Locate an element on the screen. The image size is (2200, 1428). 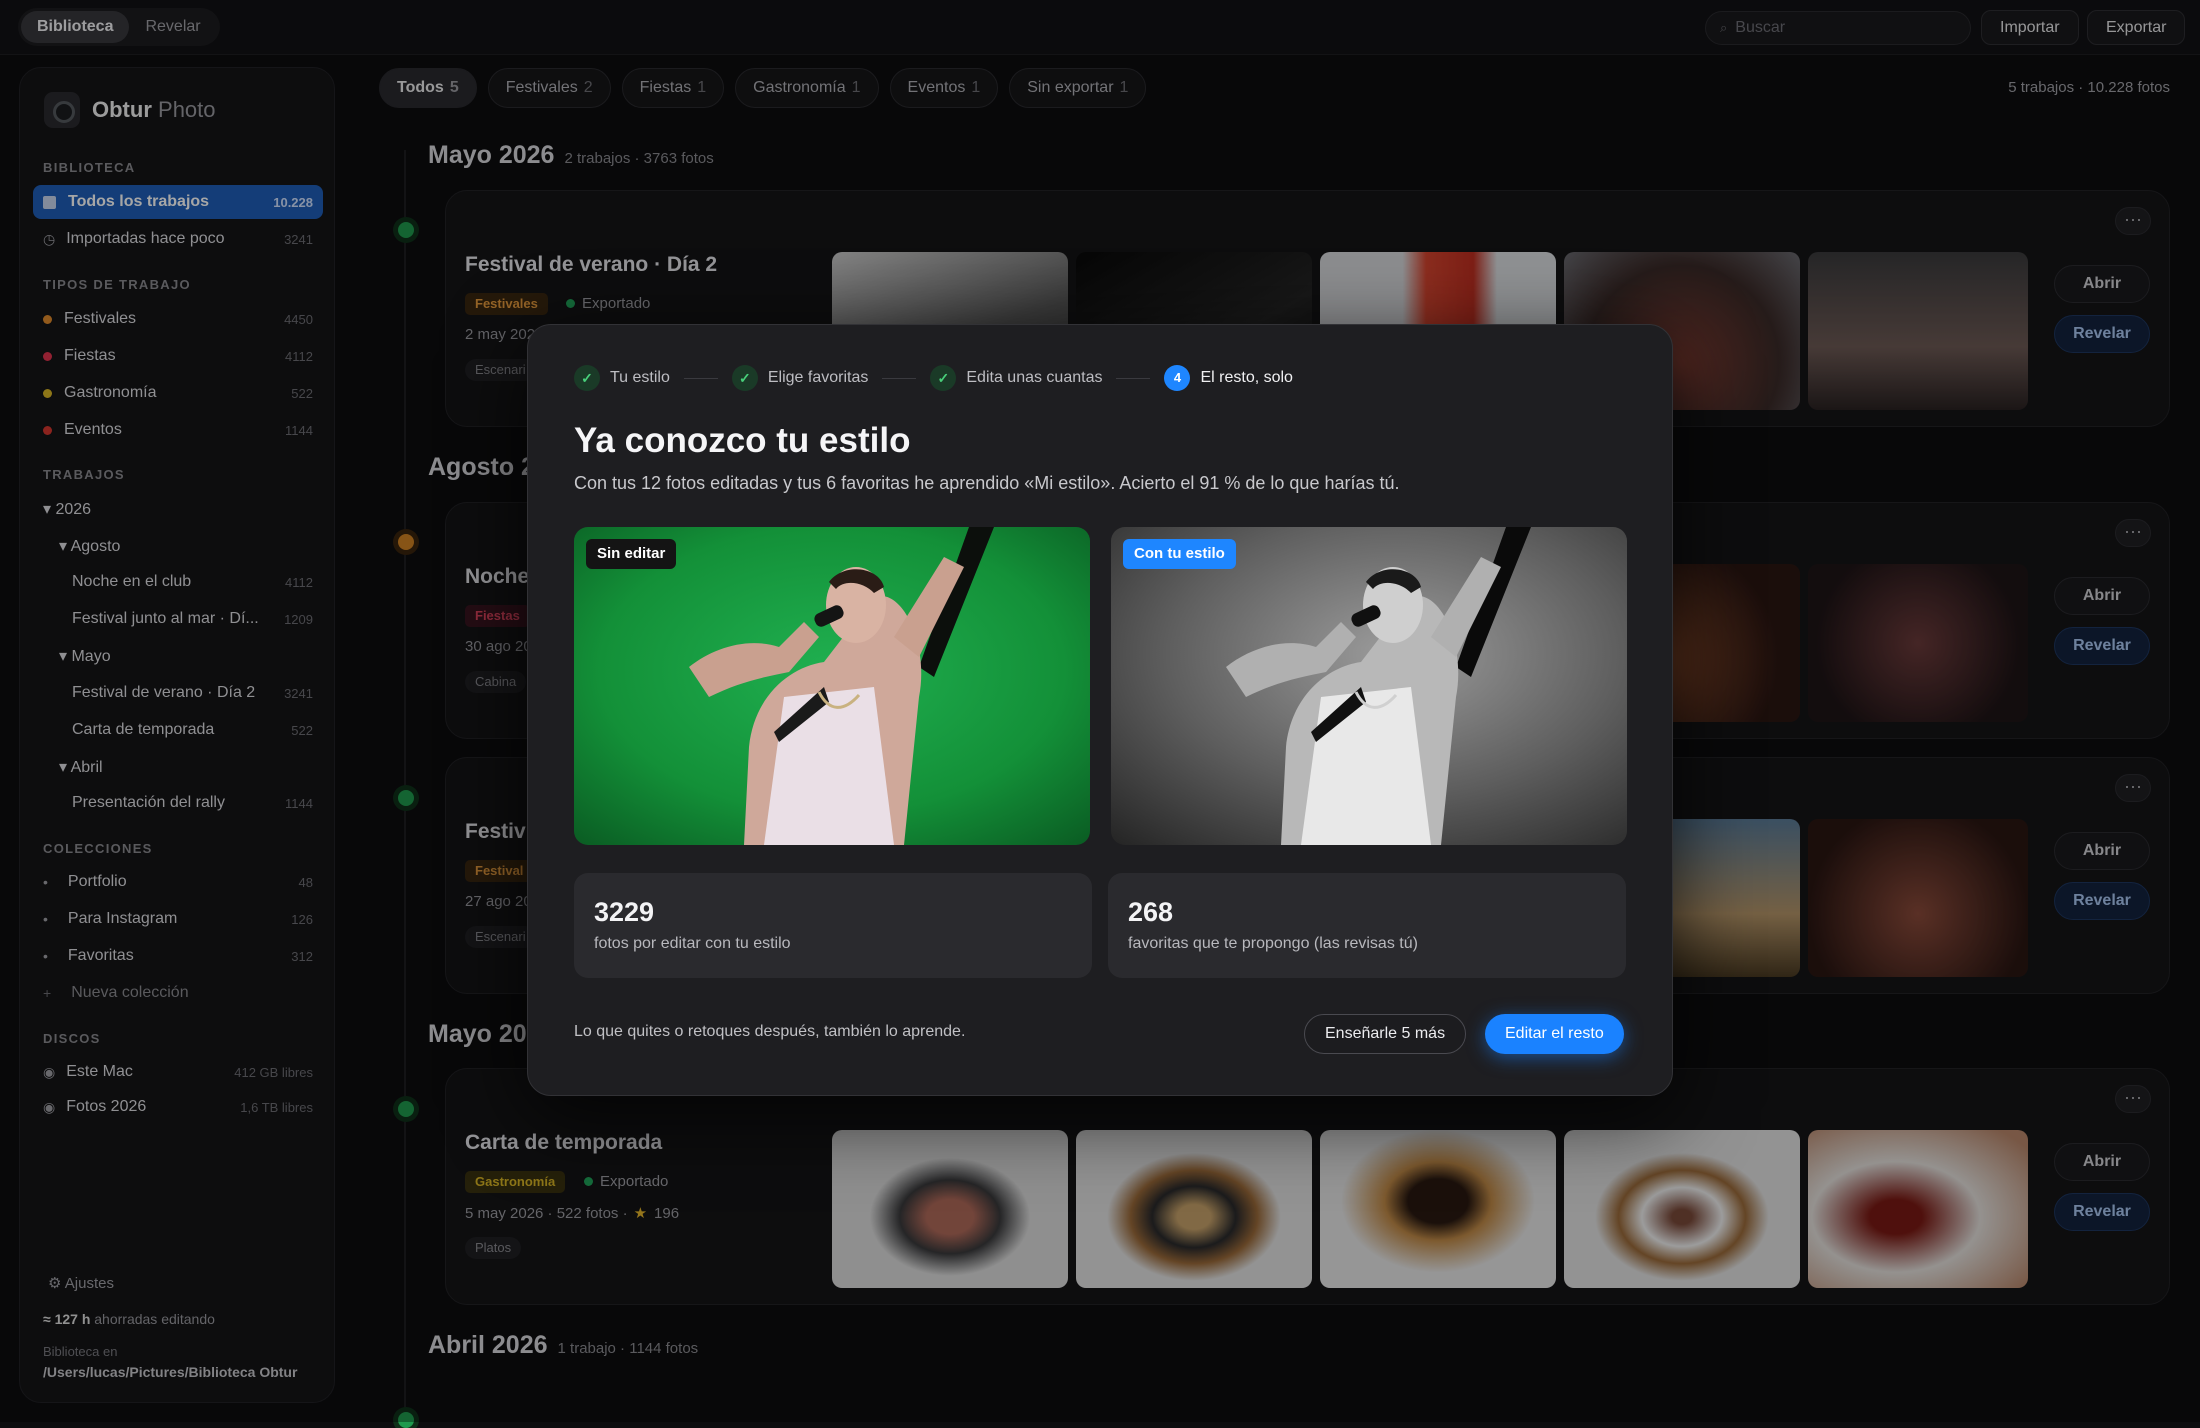
step-label: Edita unas cuantas is located at coordinates (1034, 377).